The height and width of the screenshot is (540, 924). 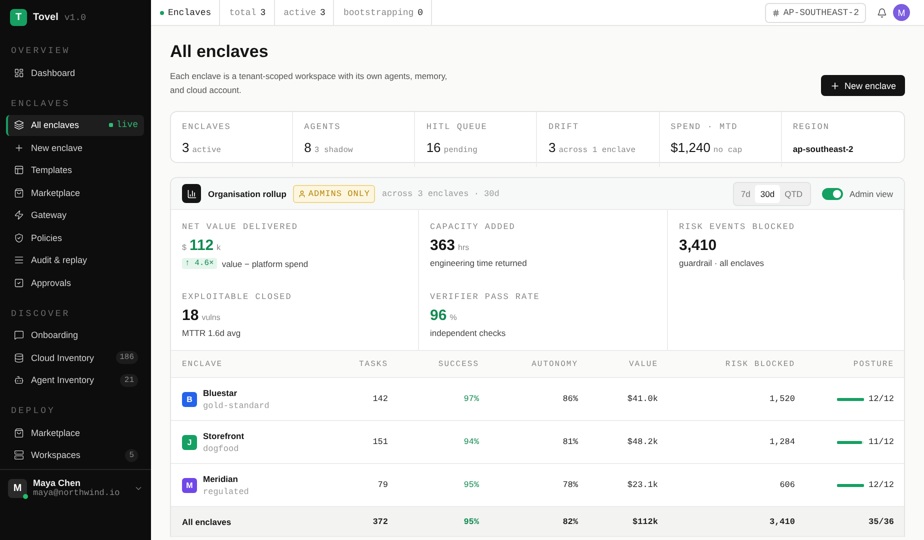 What do you see at coordinates (19, 335) in the screenshot?
I see `chat-icon` at bounding box center [19, 335].